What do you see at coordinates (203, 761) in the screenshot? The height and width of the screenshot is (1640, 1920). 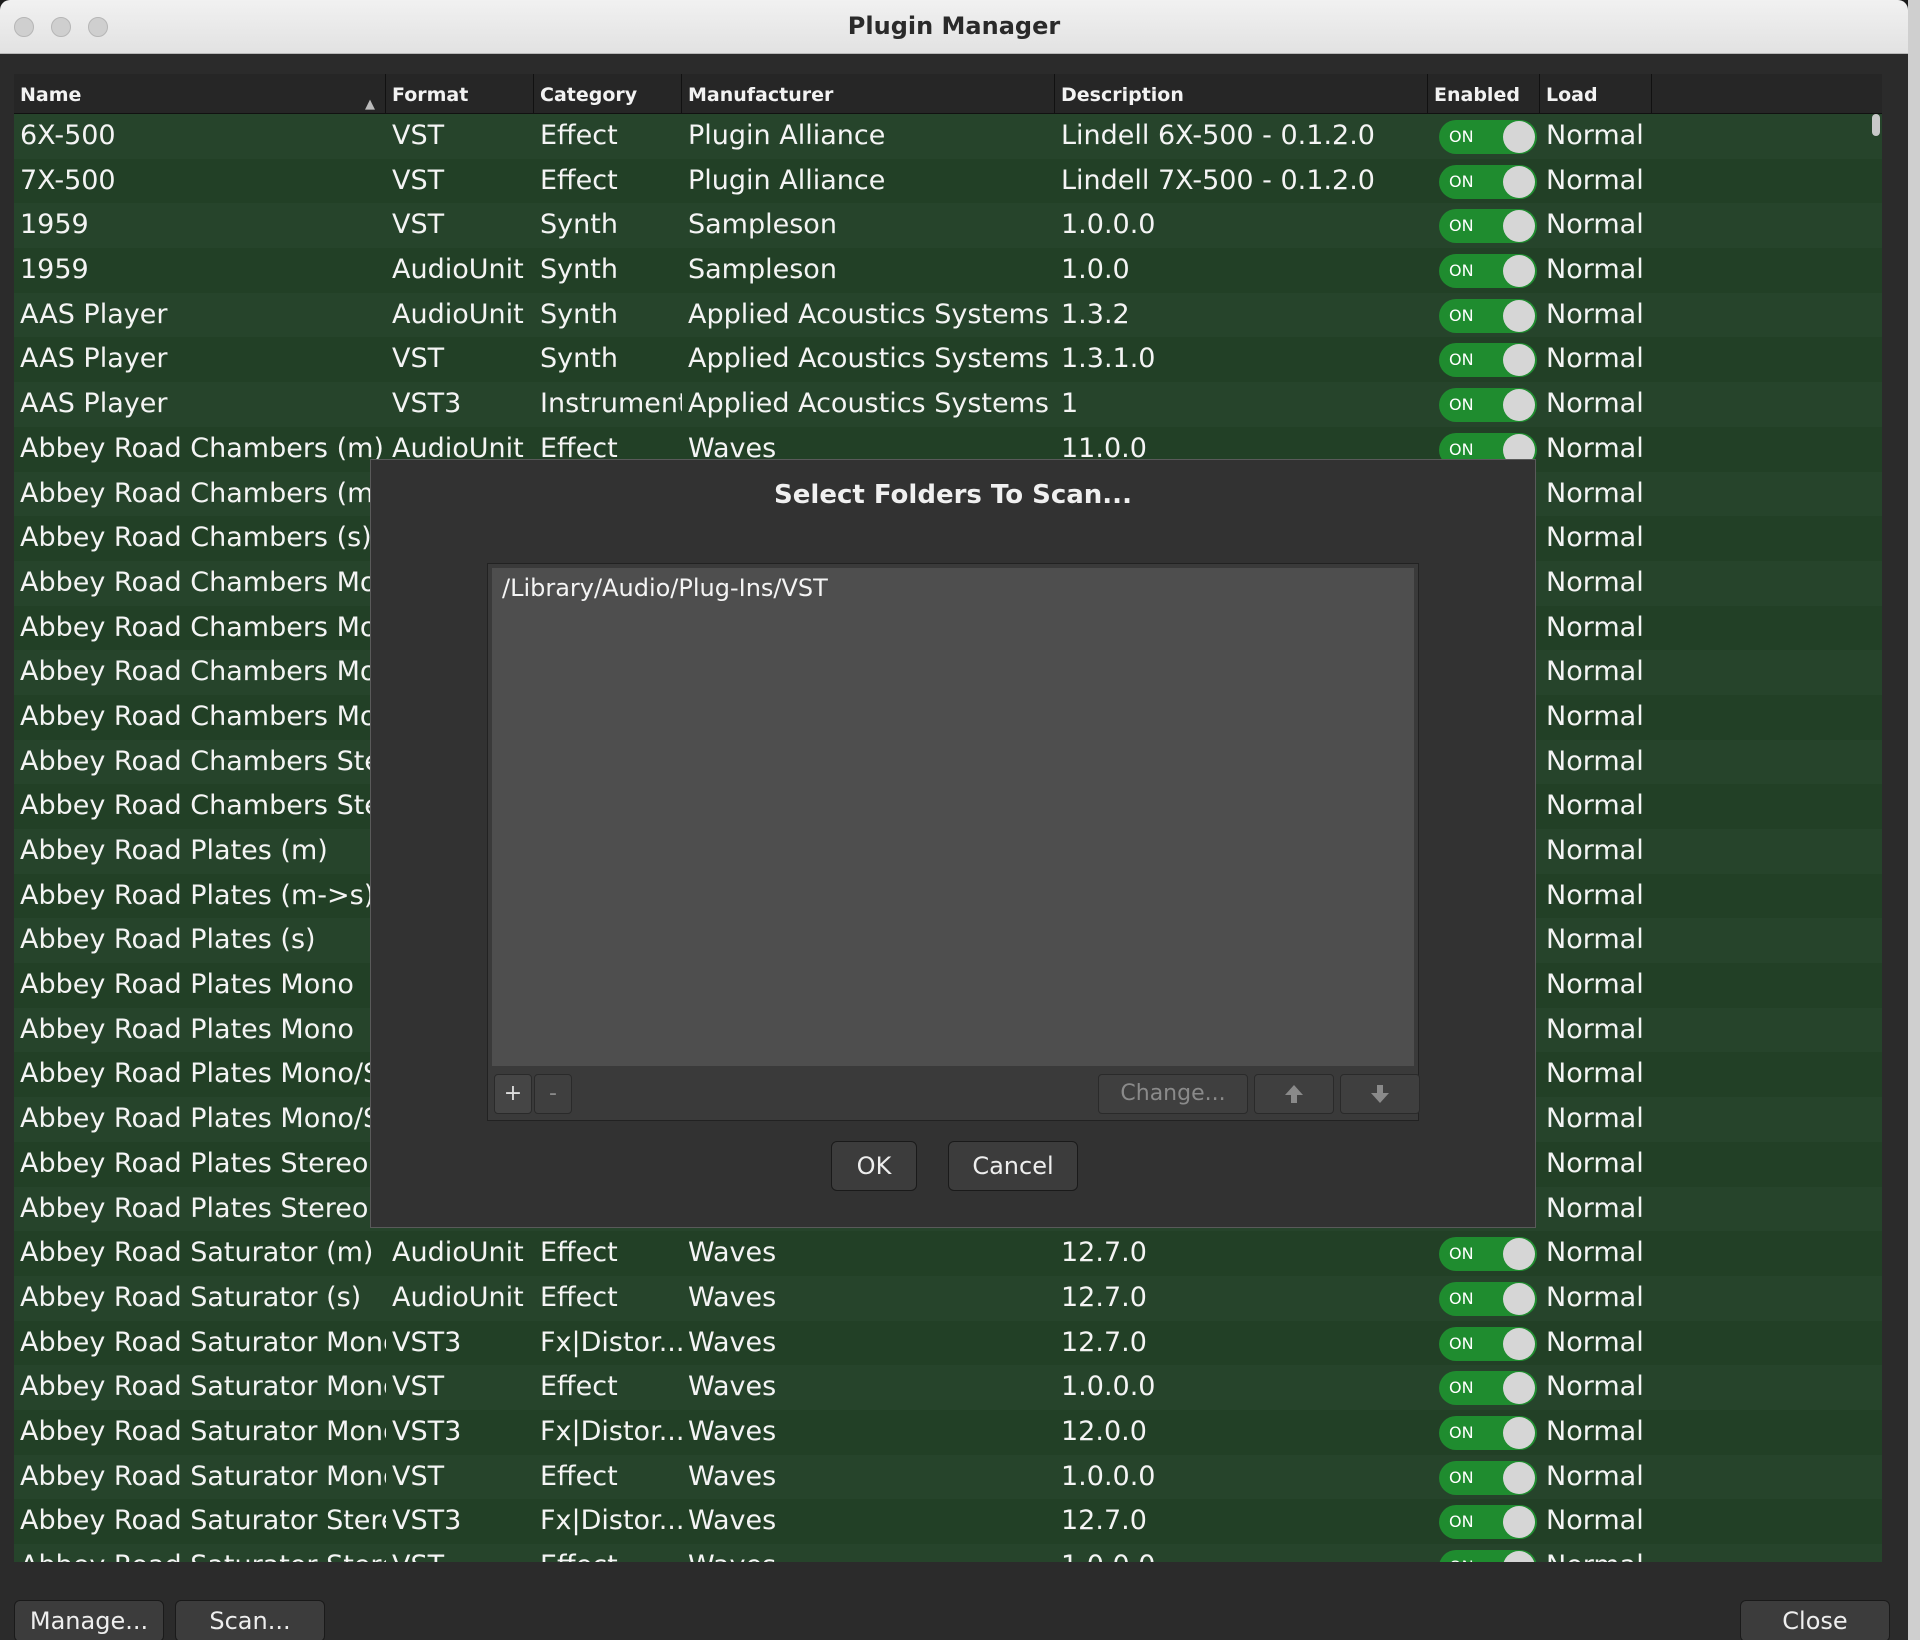 I see `cell-name: Abbey Road Chambers Stereo` at bounding box center [203, 761].